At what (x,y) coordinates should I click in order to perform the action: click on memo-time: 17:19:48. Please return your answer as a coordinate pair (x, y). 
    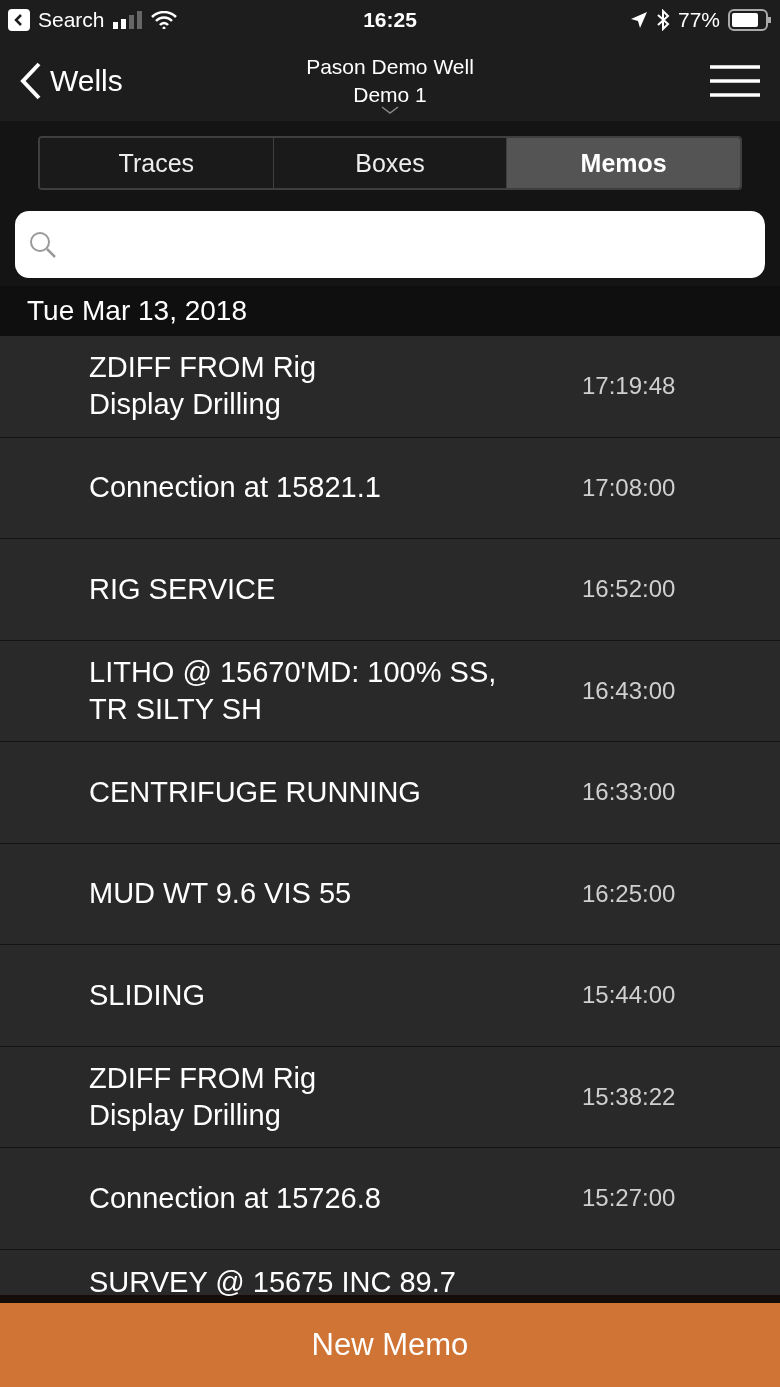
    Looking at the image, I should click on (629, 386).